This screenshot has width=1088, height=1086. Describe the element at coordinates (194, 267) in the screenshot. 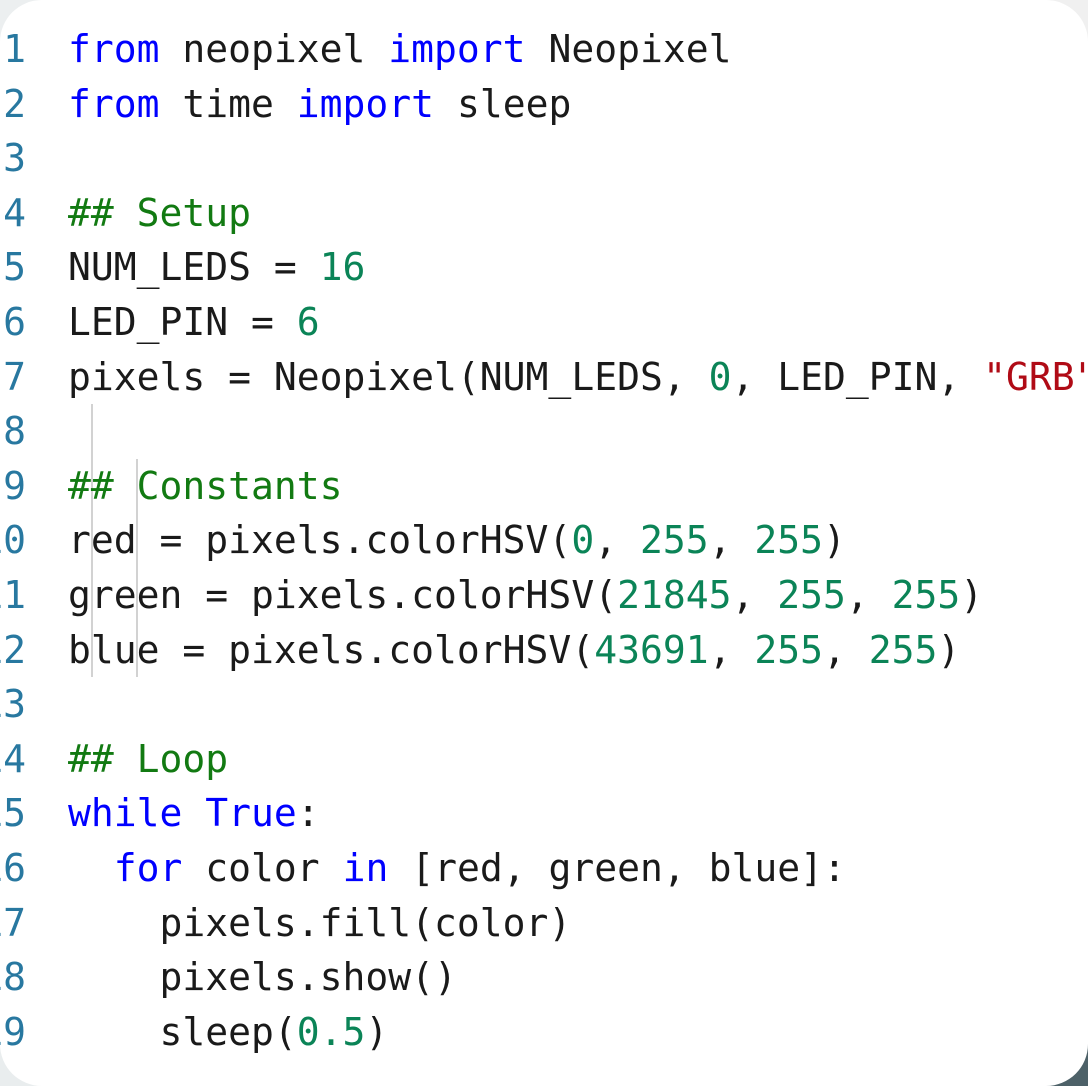

I see `token-plain: NUM_LEDS =` at that location.